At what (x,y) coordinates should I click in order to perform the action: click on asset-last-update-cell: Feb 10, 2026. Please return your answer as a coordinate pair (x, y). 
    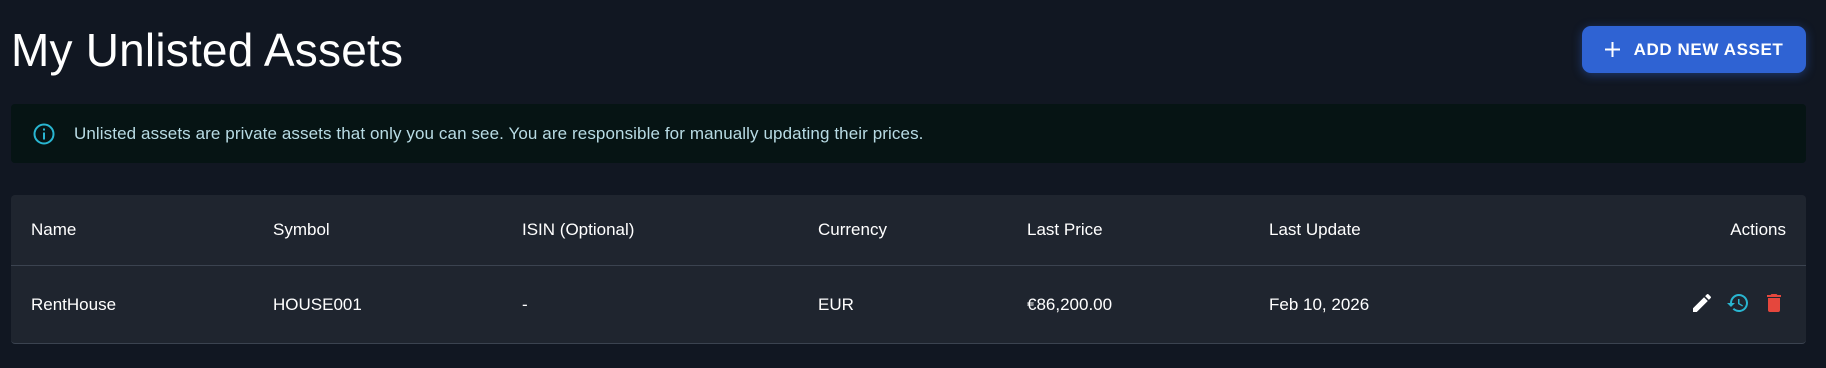
    Looking at the image, I should click on (1319, 304).